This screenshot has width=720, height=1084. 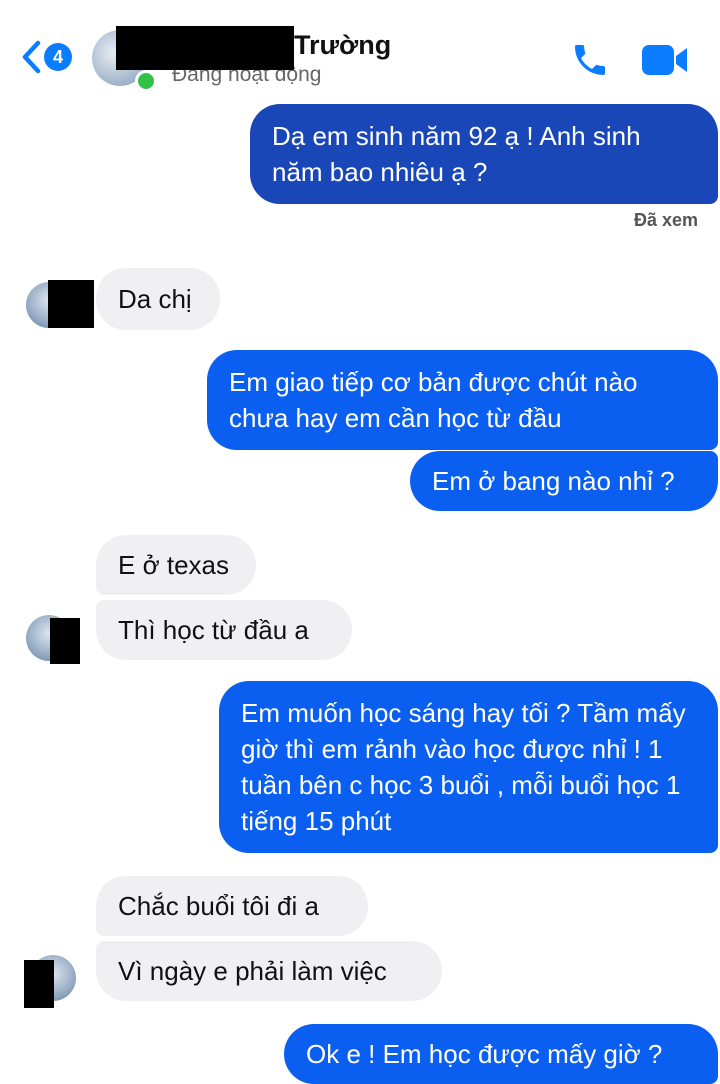 I want to click on voice-call-button, so click(x=590, y=62).